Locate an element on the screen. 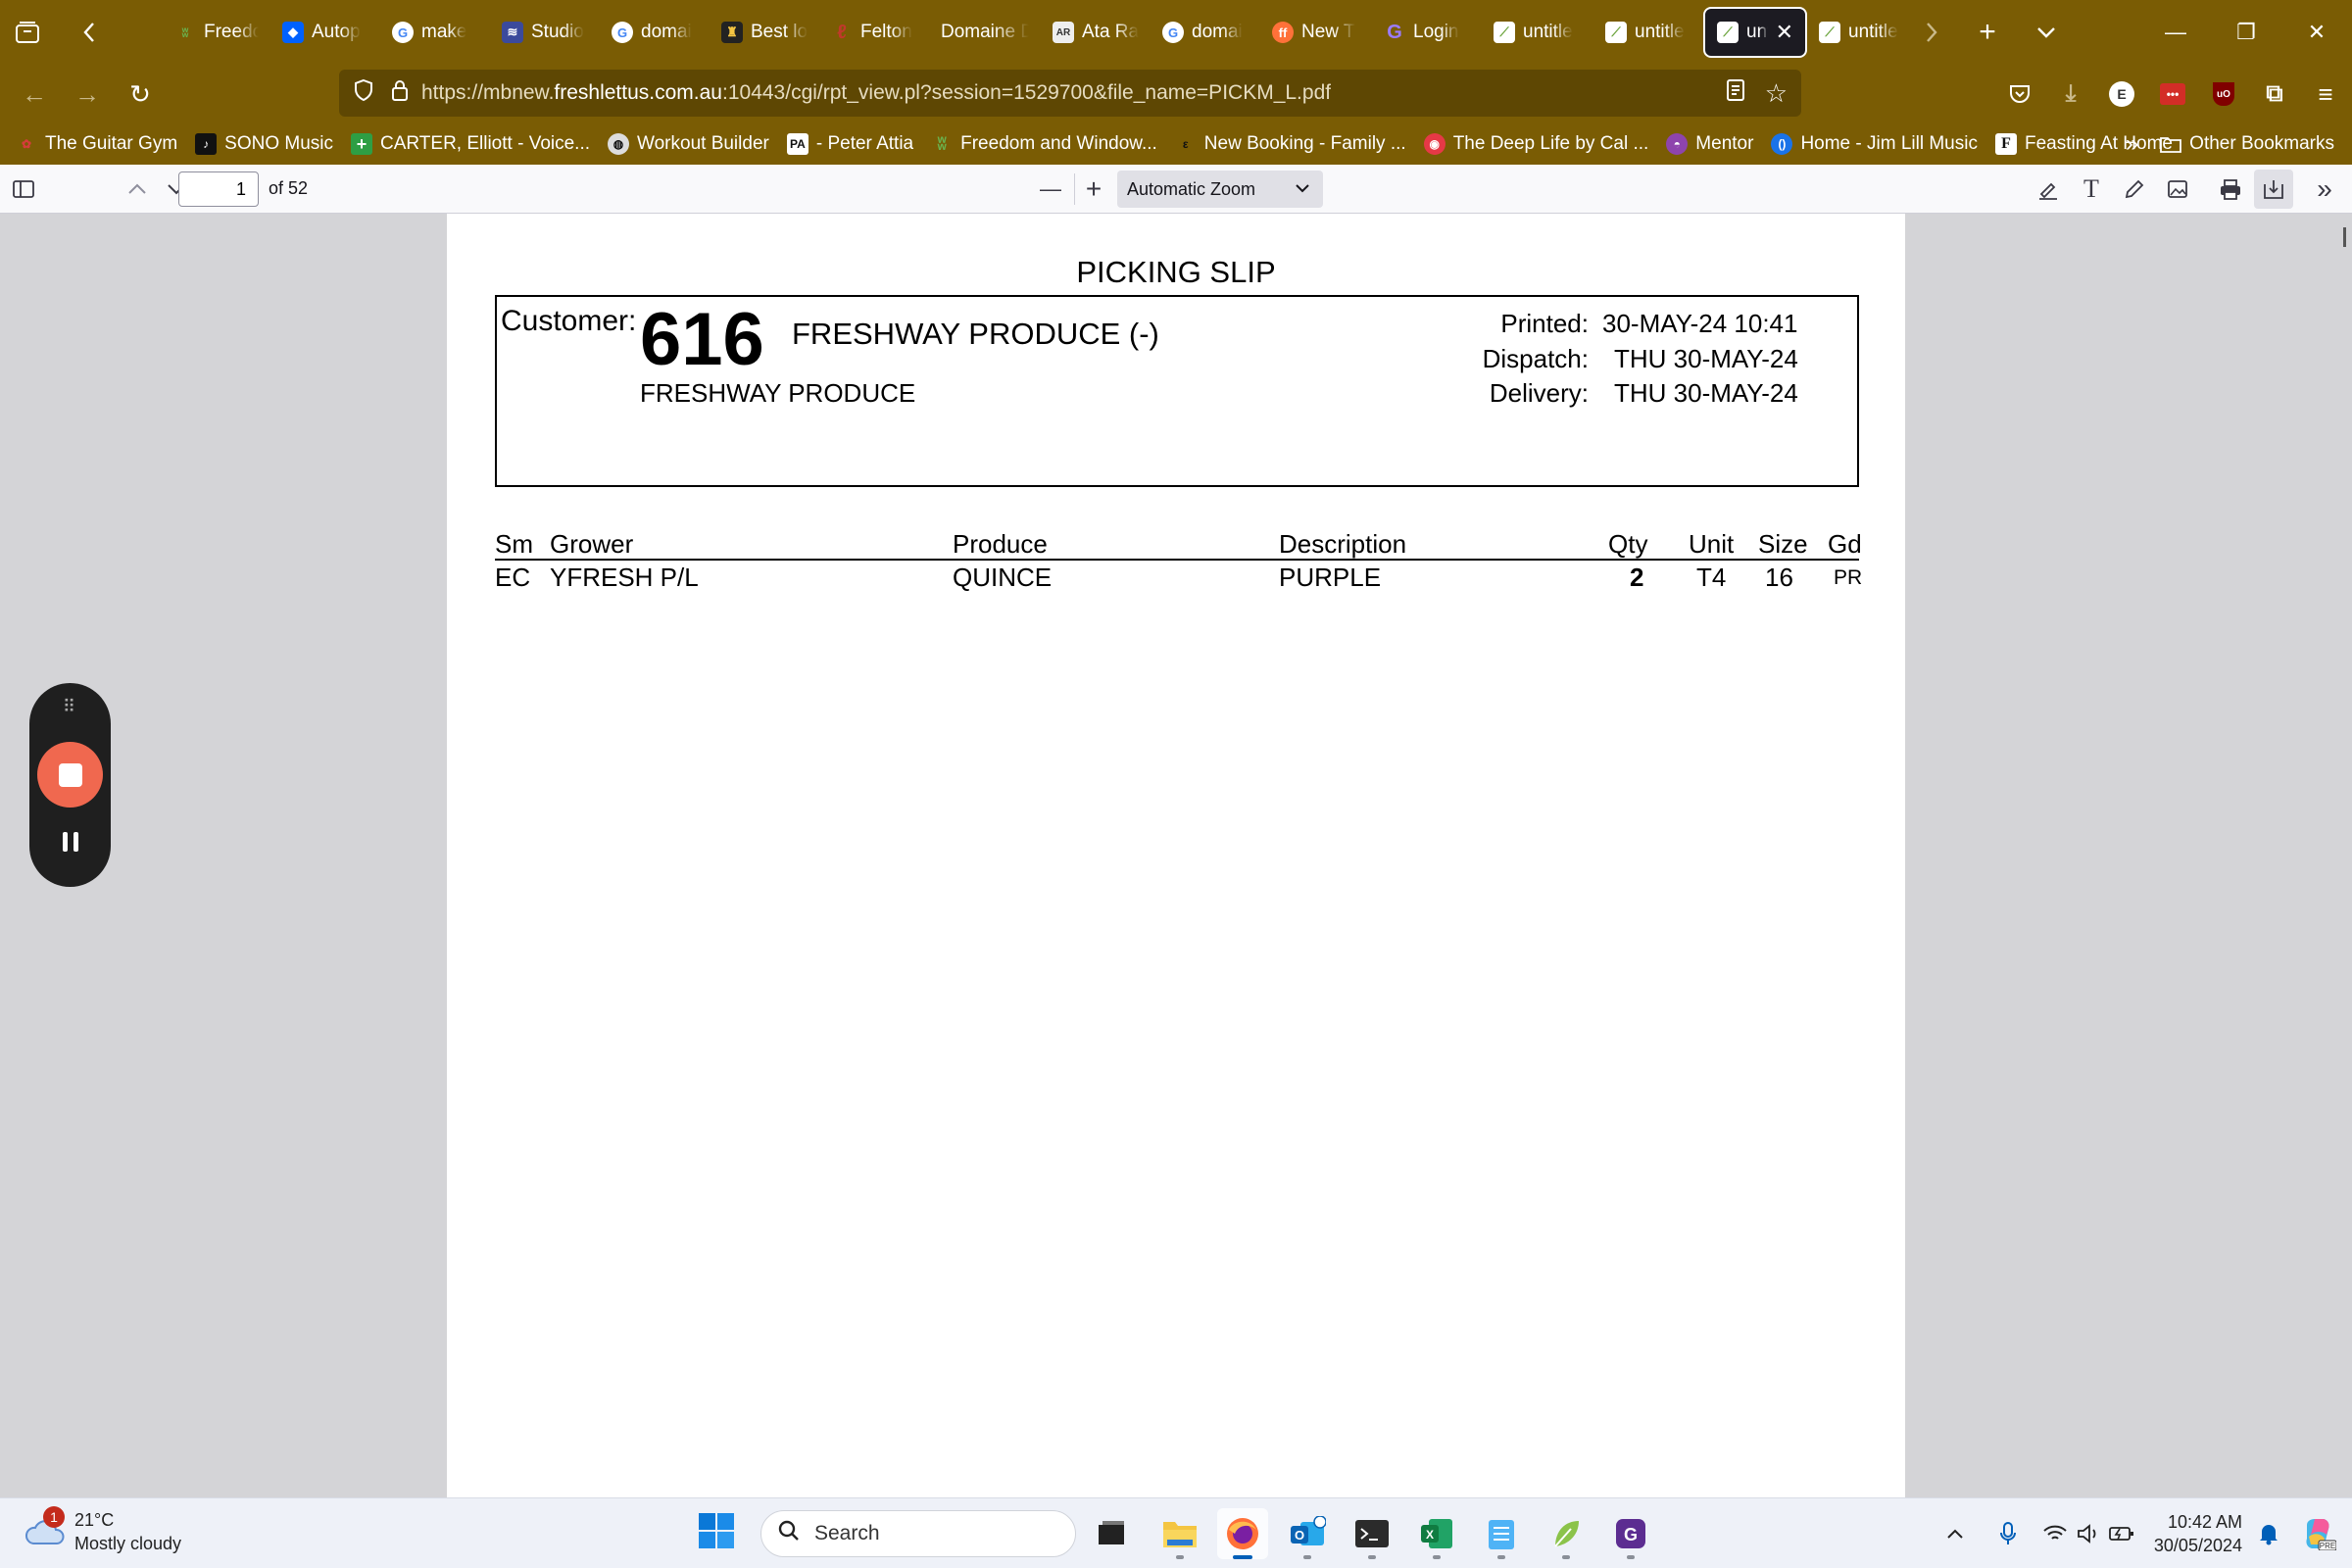  text-tool-icon: T is located at coordinates (2091, 189).